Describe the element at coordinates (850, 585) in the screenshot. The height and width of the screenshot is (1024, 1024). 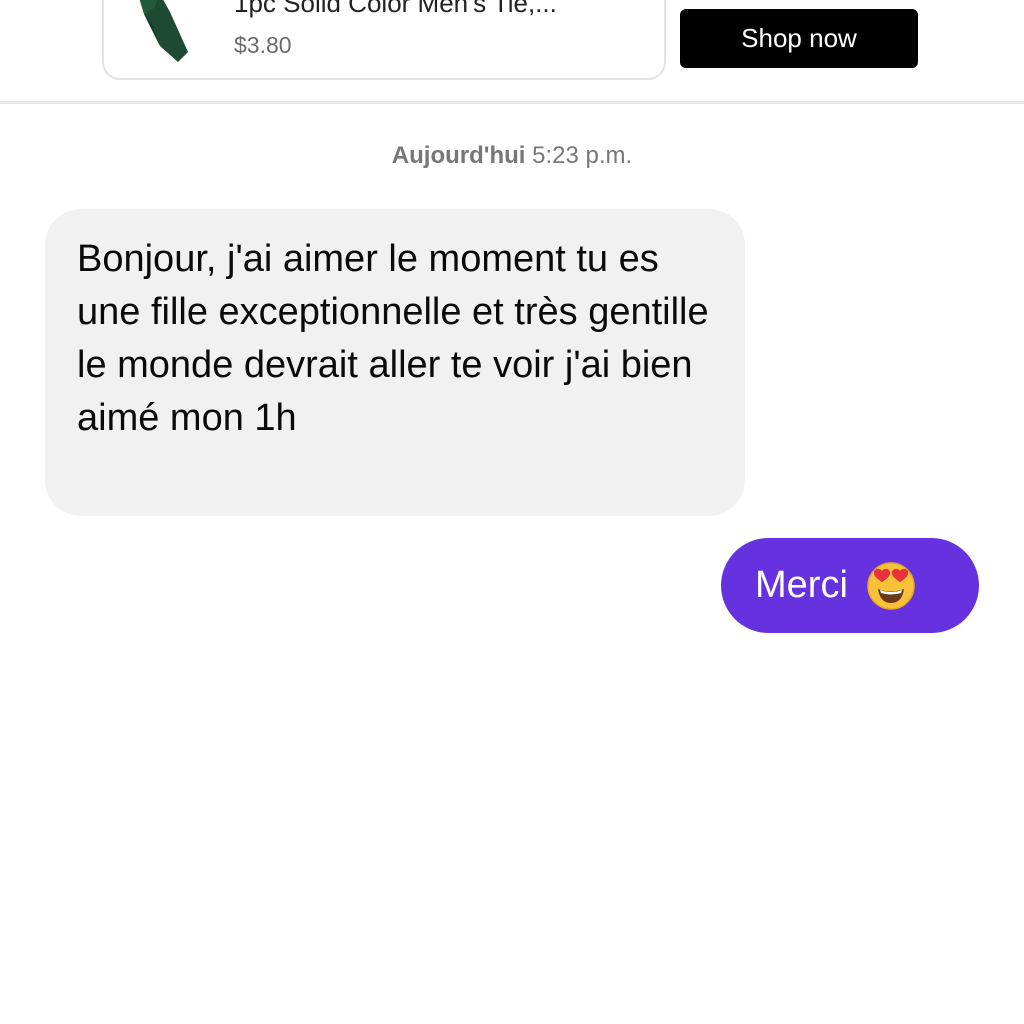
I see `outgoing-message-bubble: Merci` at that location.